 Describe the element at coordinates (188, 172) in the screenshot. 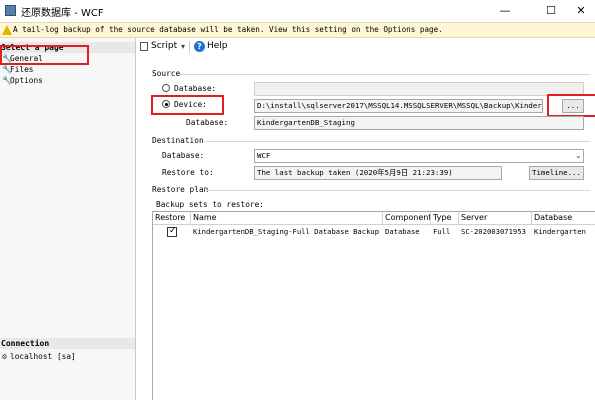

I see `restore-to-label: Restore to:` at that location.